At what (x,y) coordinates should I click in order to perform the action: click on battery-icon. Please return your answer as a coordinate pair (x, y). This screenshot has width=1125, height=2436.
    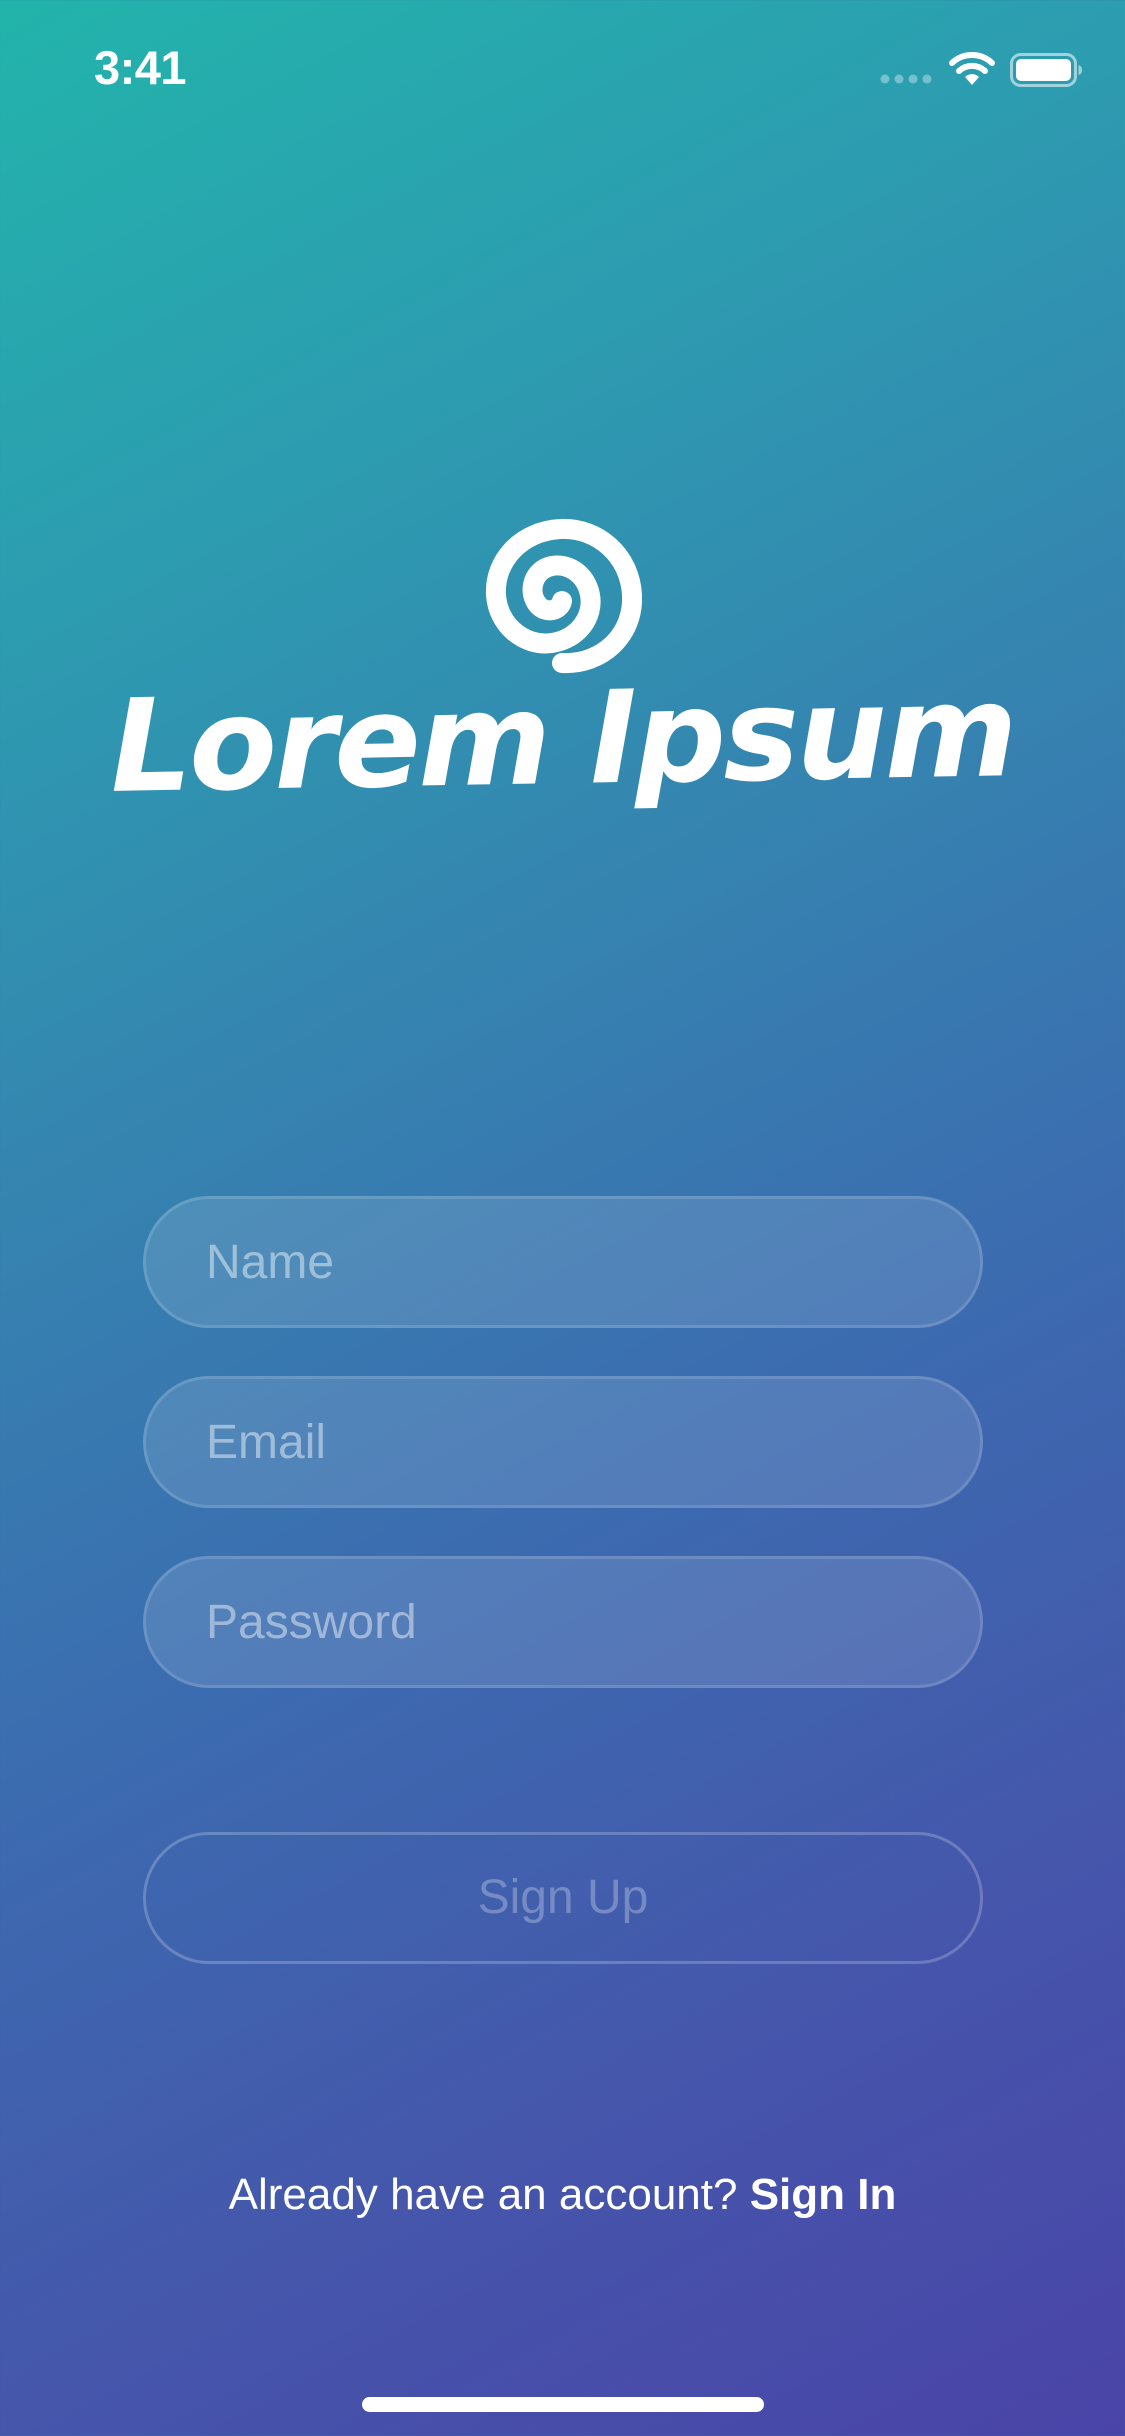
    Looking at the image, I should click on (1046, 70).